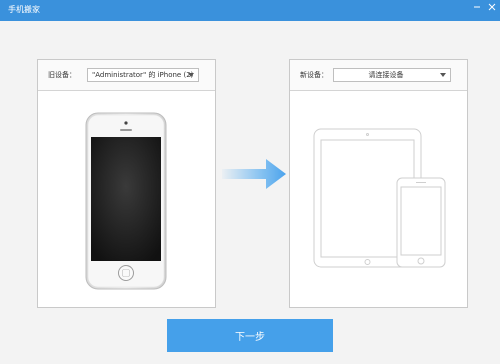 The width and height of the screenshot is (500, 364). I want to click on title-bar: 手机搬家, so click(250, 10).